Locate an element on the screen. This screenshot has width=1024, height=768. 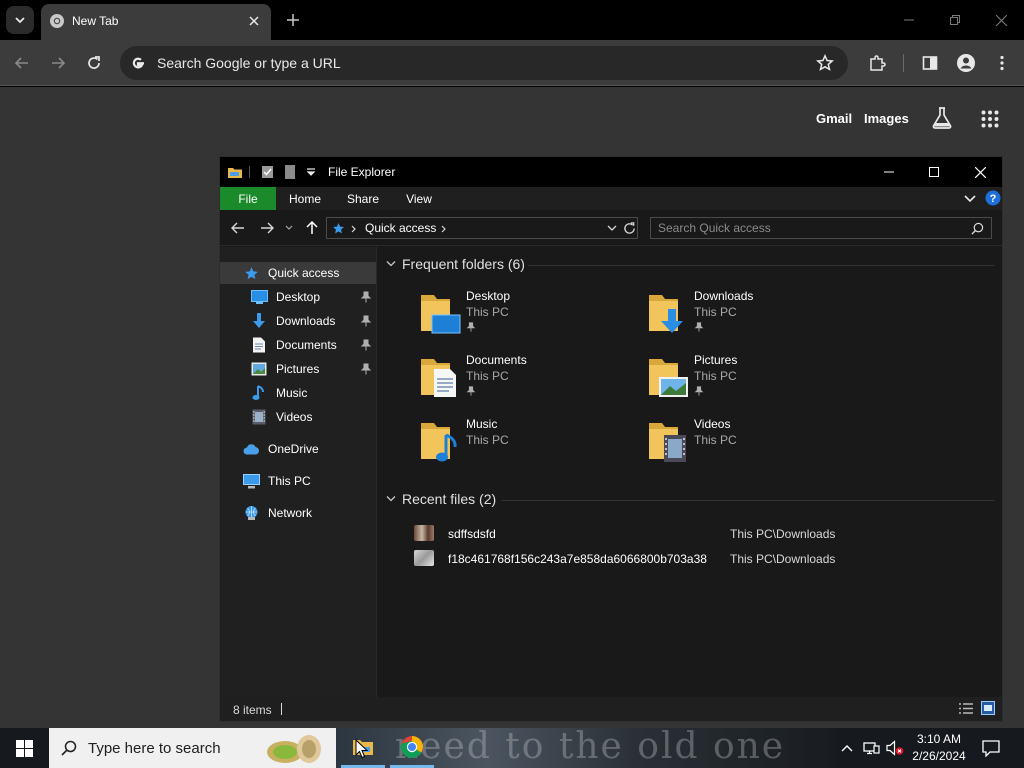
browser-minimize-button is located at coordinates (909, 20).